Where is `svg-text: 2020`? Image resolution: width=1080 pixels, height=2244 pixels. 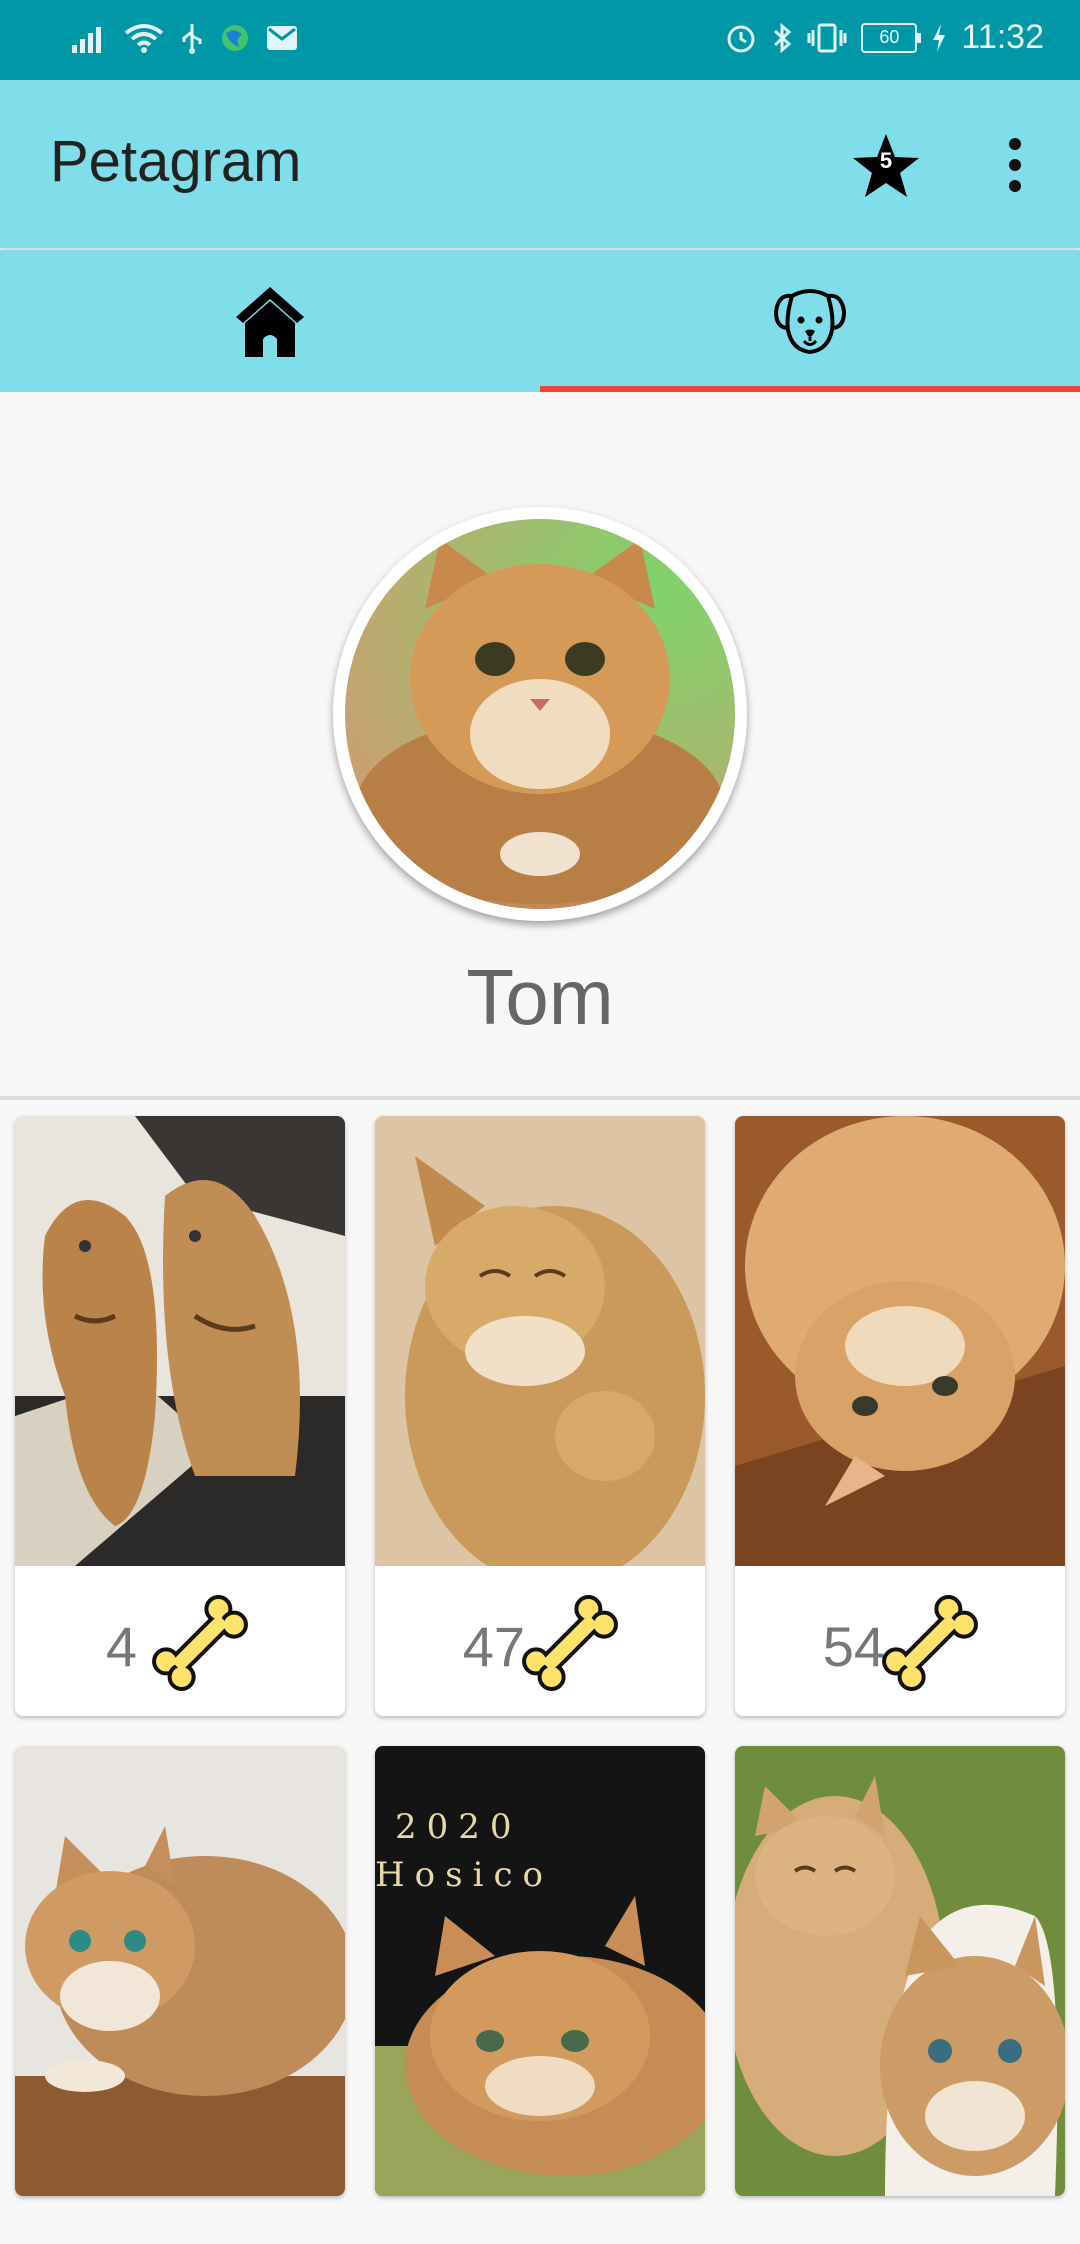
svg-text: 2020 is located at coordinates (458, 1827).